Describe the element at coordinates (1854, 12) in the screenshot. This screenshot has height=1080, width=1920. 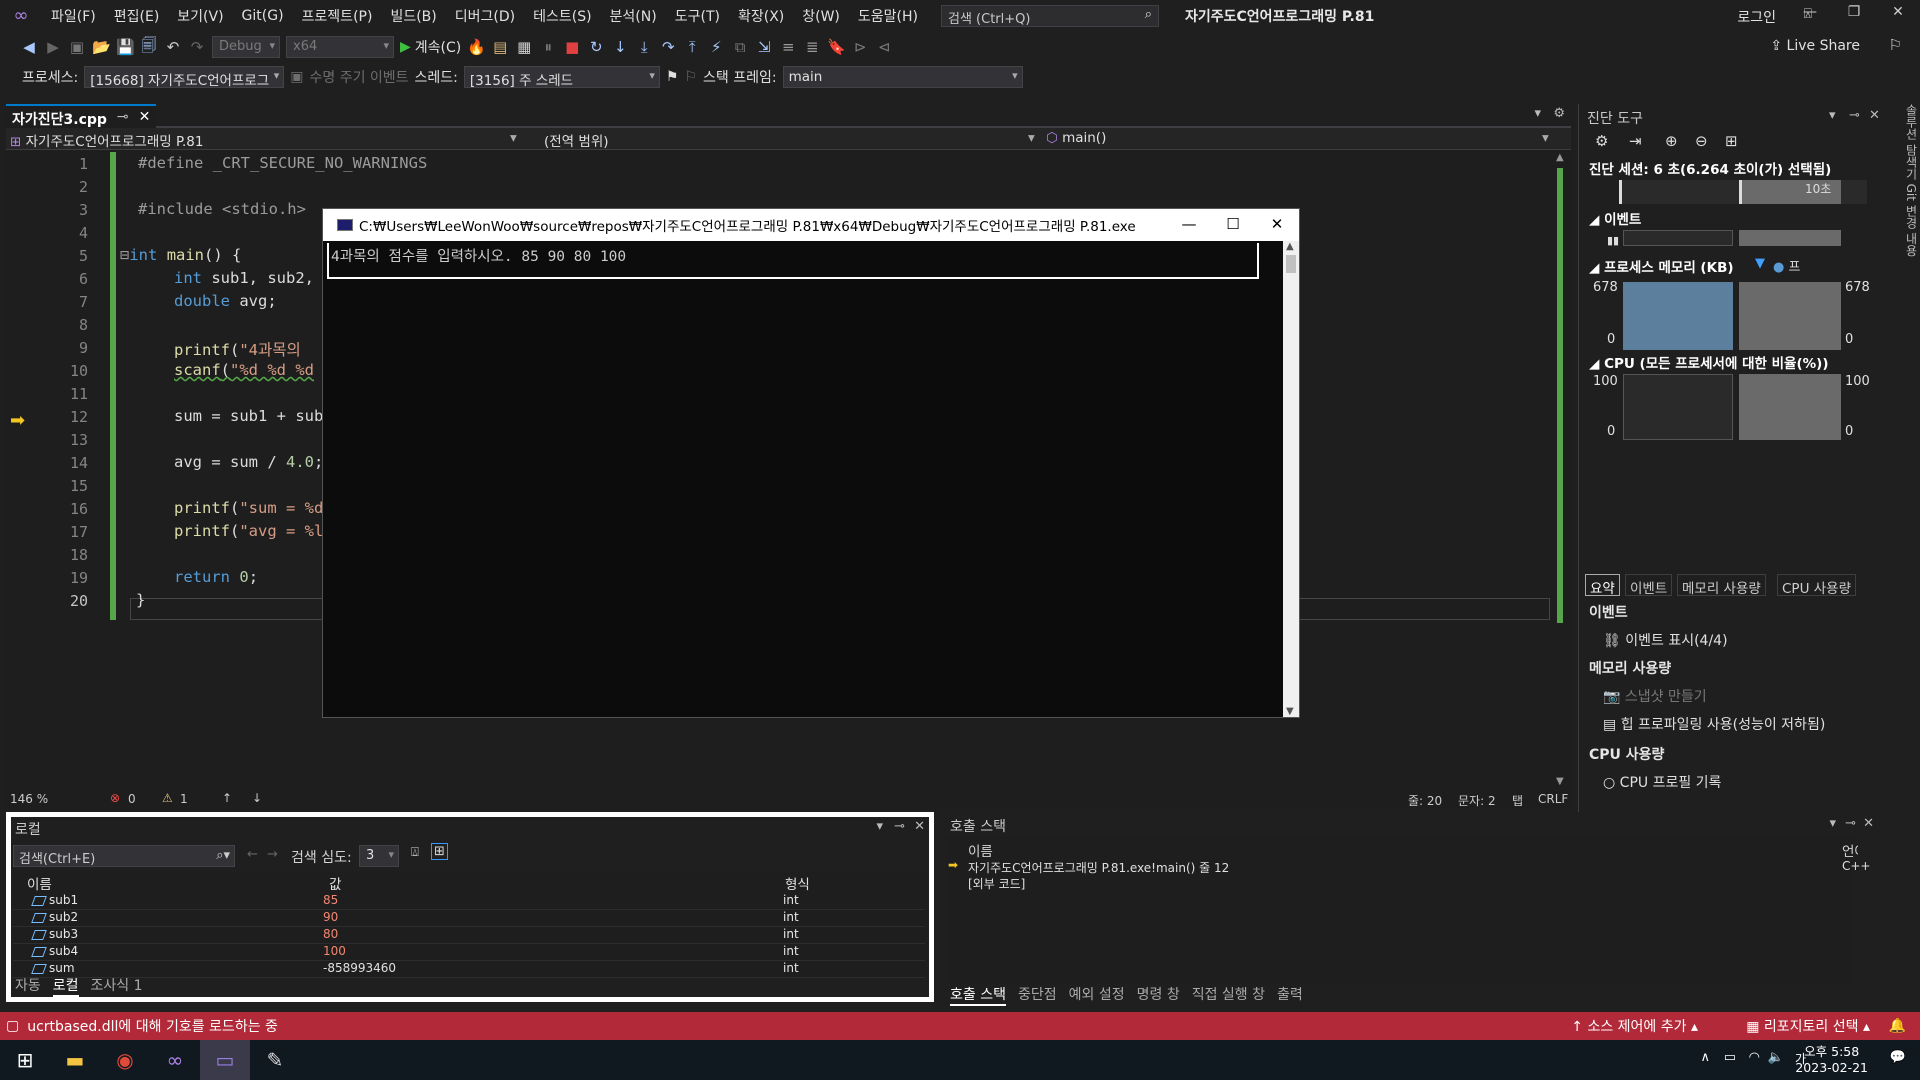
I see `restore-icon: ❐` at that location.